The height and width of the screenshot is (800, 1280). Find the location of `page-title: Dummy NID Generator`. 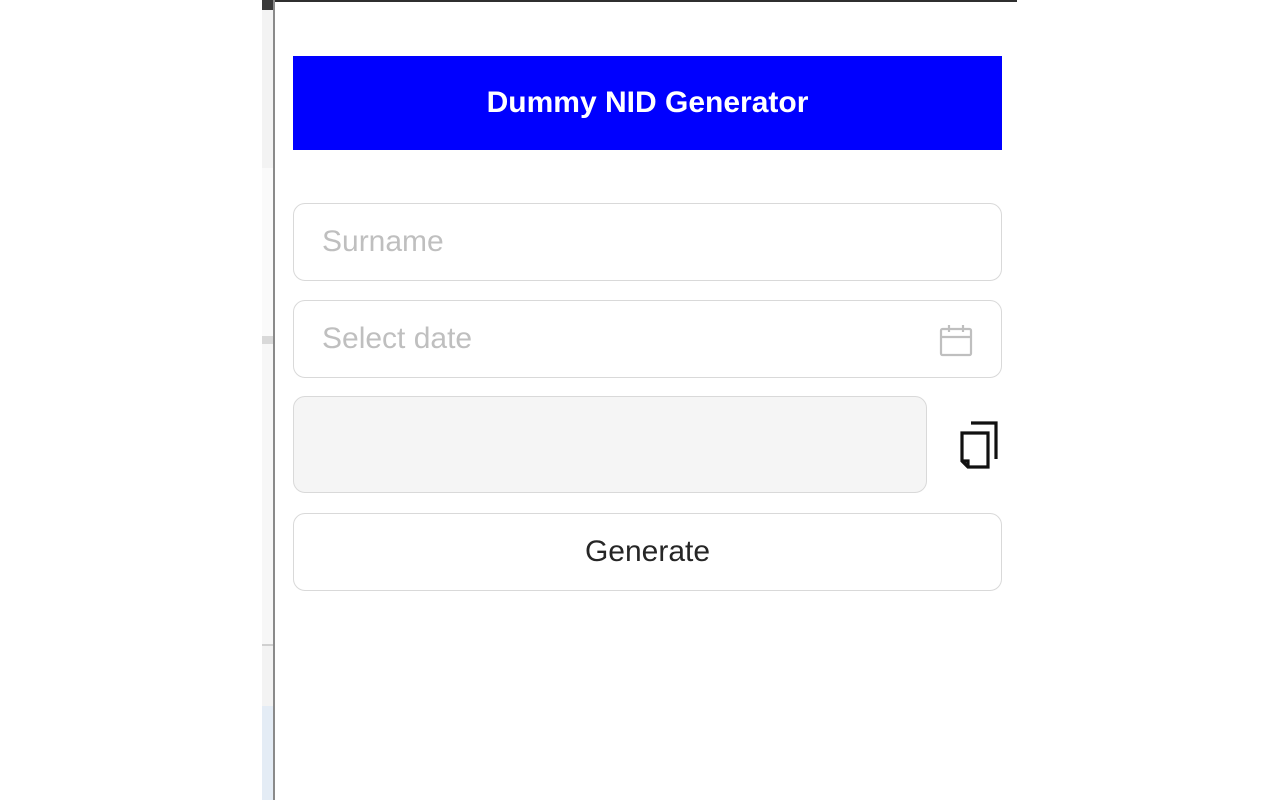

page-title: Dummy NID Generator is located at coordinates (647, 103).